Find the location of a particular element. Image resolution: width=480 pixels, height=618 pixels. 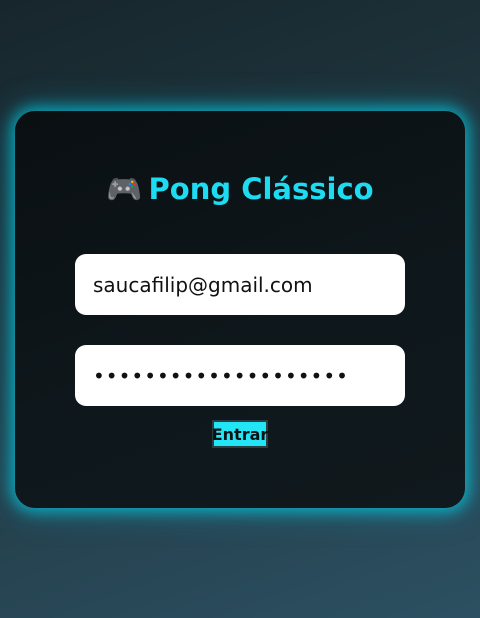

password-field: •••••••••••••••••••• is located at coordinates (240, 375).